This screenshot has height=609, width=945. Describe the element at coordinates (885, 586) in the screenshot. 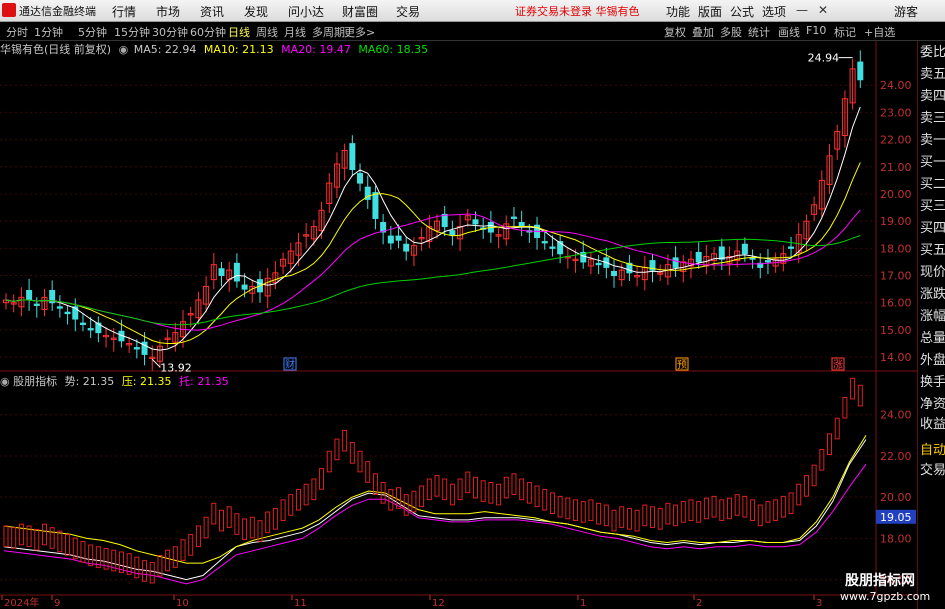

I see `watermark: 股朋指标网 www.7gpzb.com` at that location.